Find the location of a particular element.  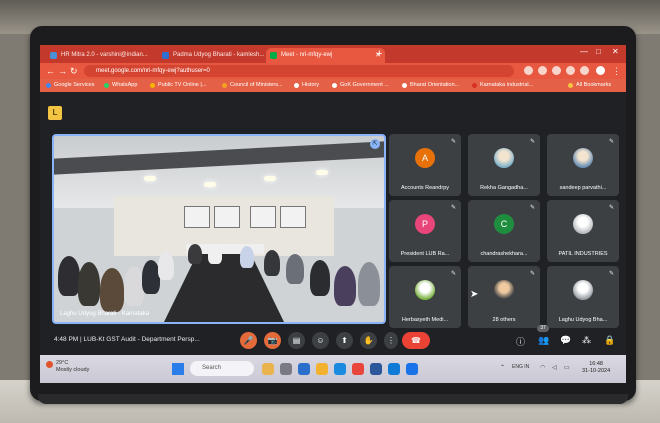

file-explorer-icon is located at coordinates (322, 369).